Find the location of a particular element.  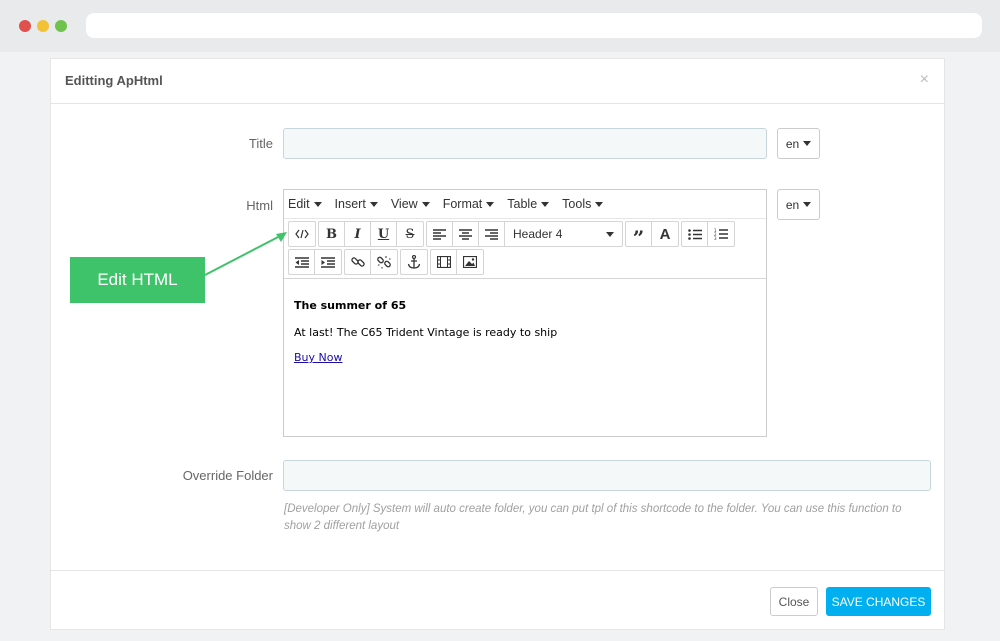

menu-tools: Tools is located at coordinates (583, 204).